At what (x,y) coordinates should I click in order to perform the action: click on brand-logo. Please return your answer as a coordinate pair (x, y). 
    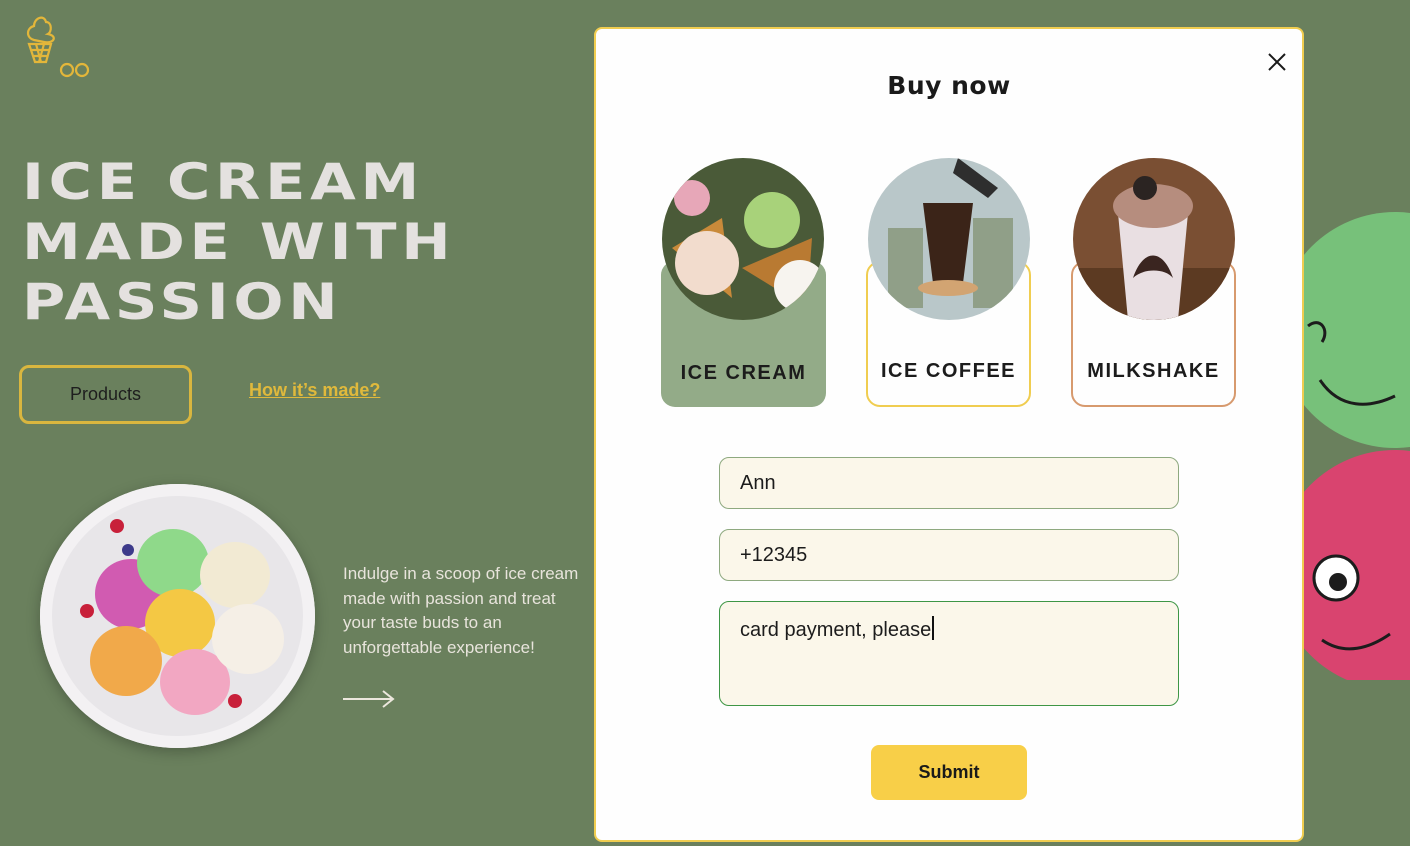
    Looking at the image, I should click on (57, 47).